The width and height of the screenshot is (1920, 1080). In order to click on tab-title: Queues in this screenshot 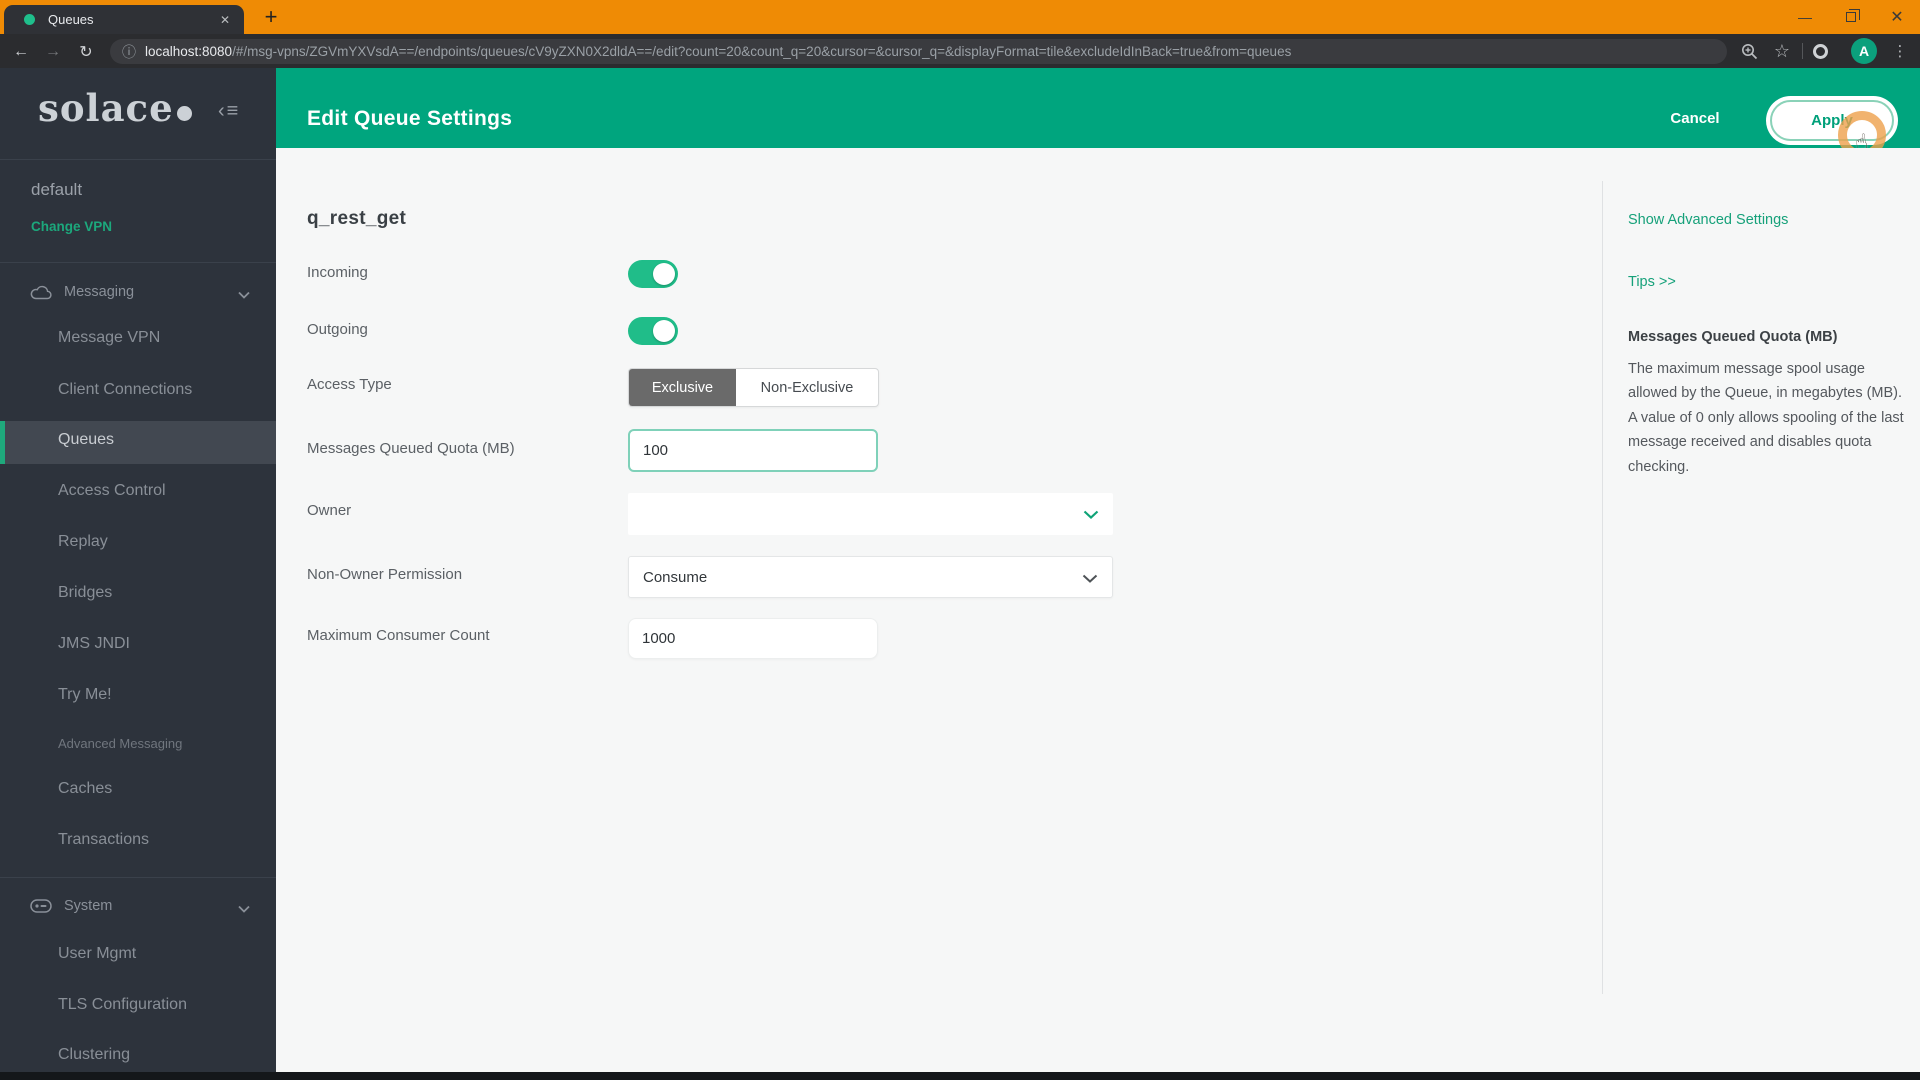, I will do `click(71, 19)`.